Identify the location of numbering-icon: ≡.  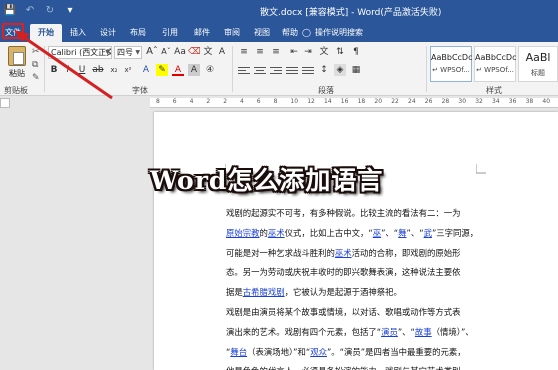
(260, 52).